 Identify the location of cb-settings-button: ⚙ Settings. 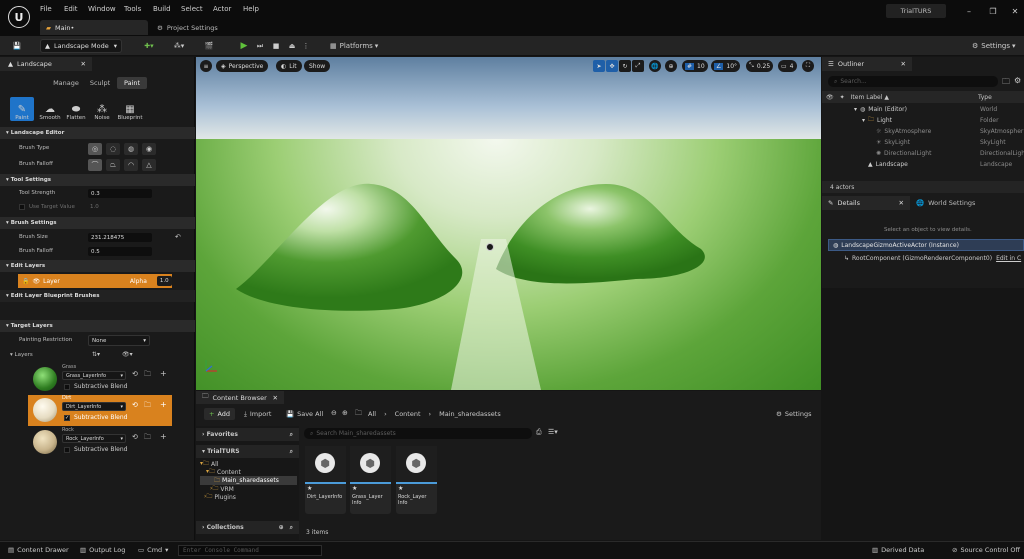
(794, 414).